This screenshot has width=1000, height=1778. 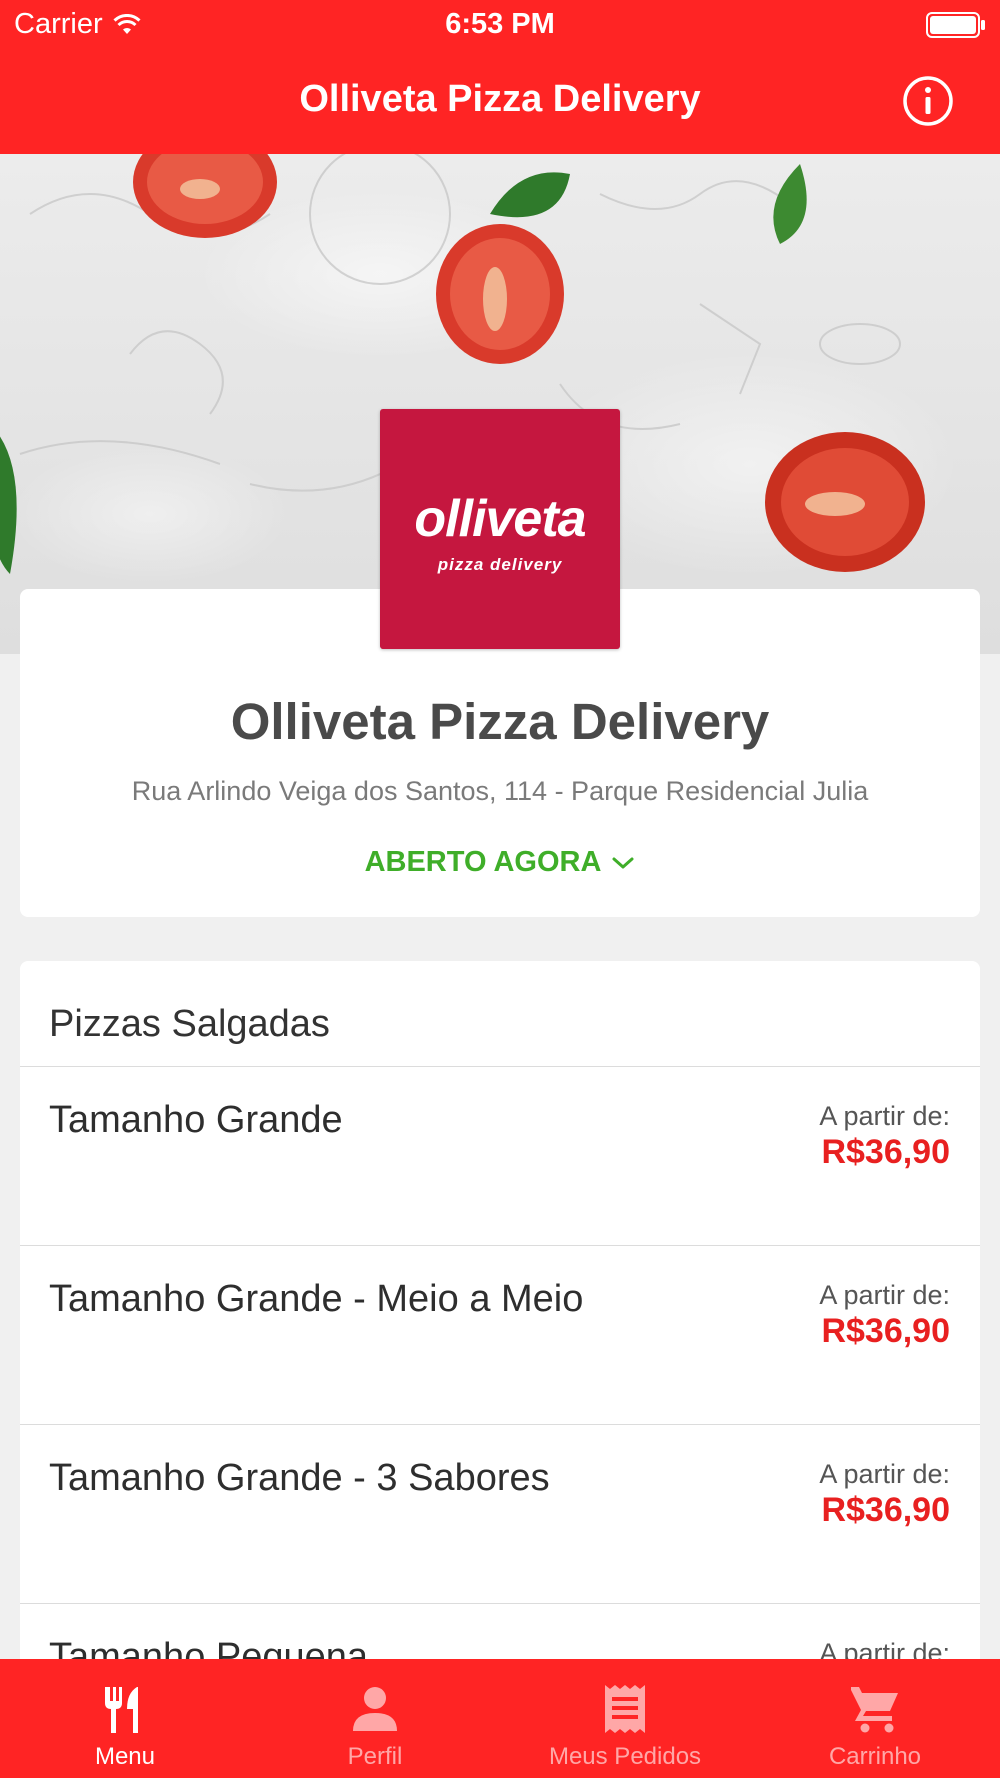 I want to click on tab-cart: Carrinho, so click(x=875, y=1718).